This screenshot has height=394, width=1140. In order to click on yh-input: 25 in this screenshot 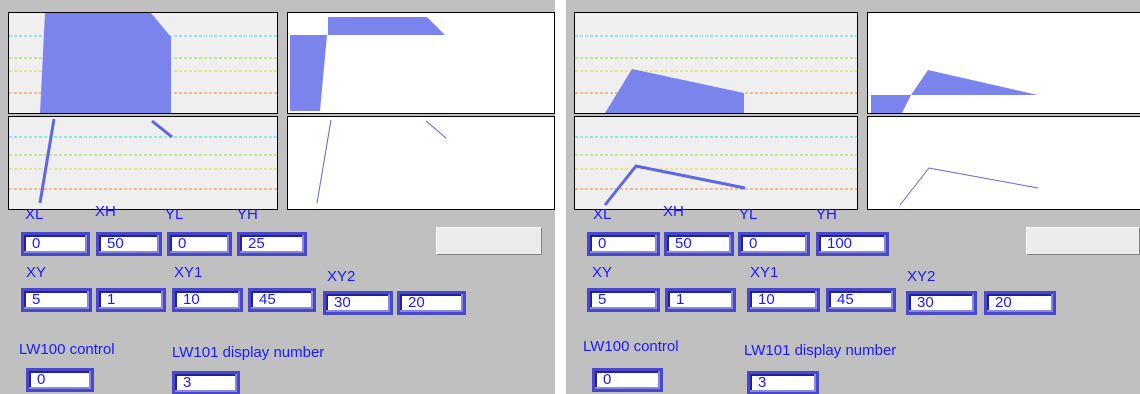, I will do `click(272, 244)`.